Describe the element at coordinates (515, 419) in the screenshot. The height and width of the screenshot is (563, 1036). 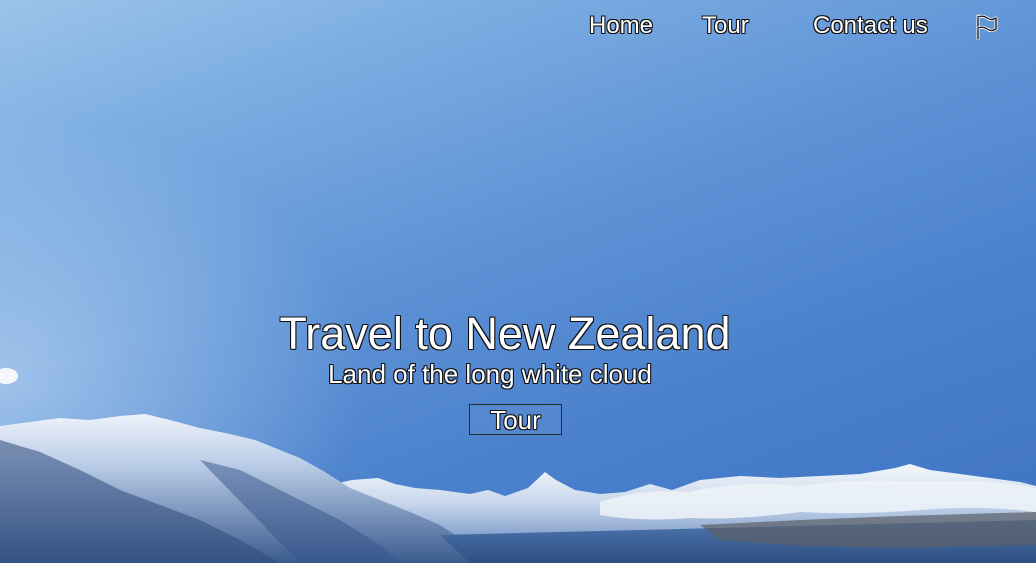
I see `tour-button: Tour` at that location.